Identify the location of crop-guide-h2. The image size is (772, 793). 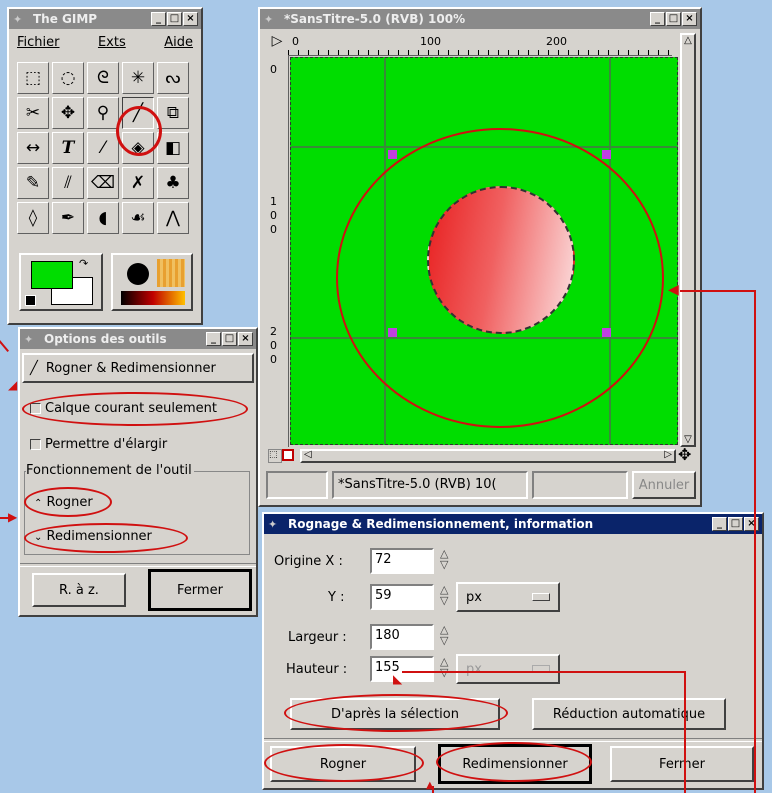
(484, 338).